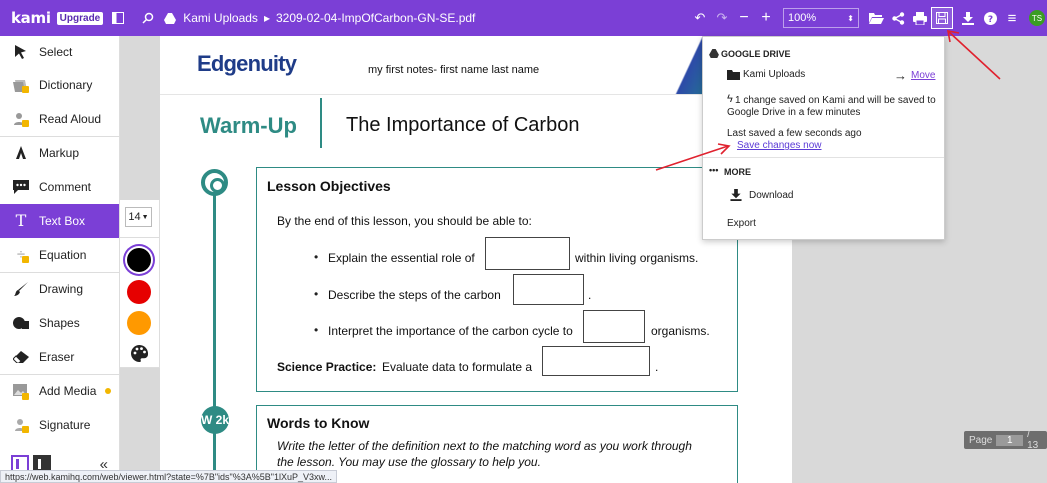 The width and height of the screenshot is (1047, 483). I want to click on dropdown-section-heading: GOOGLE DRIVE, so click(756, 54).